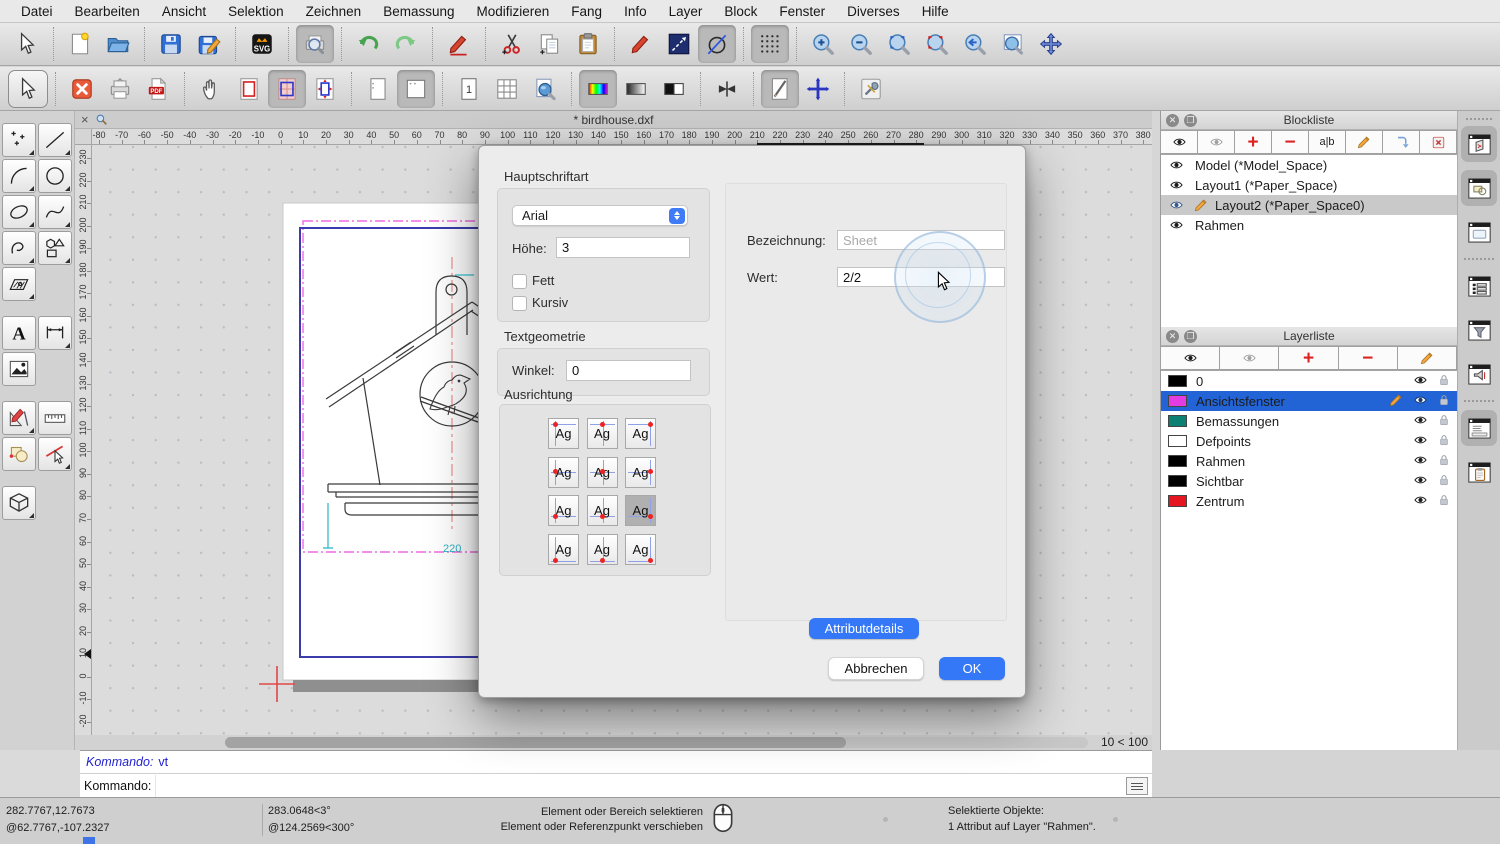  I want to click on menu-bearbeiten: Bearbeiten, so click(107, 11).